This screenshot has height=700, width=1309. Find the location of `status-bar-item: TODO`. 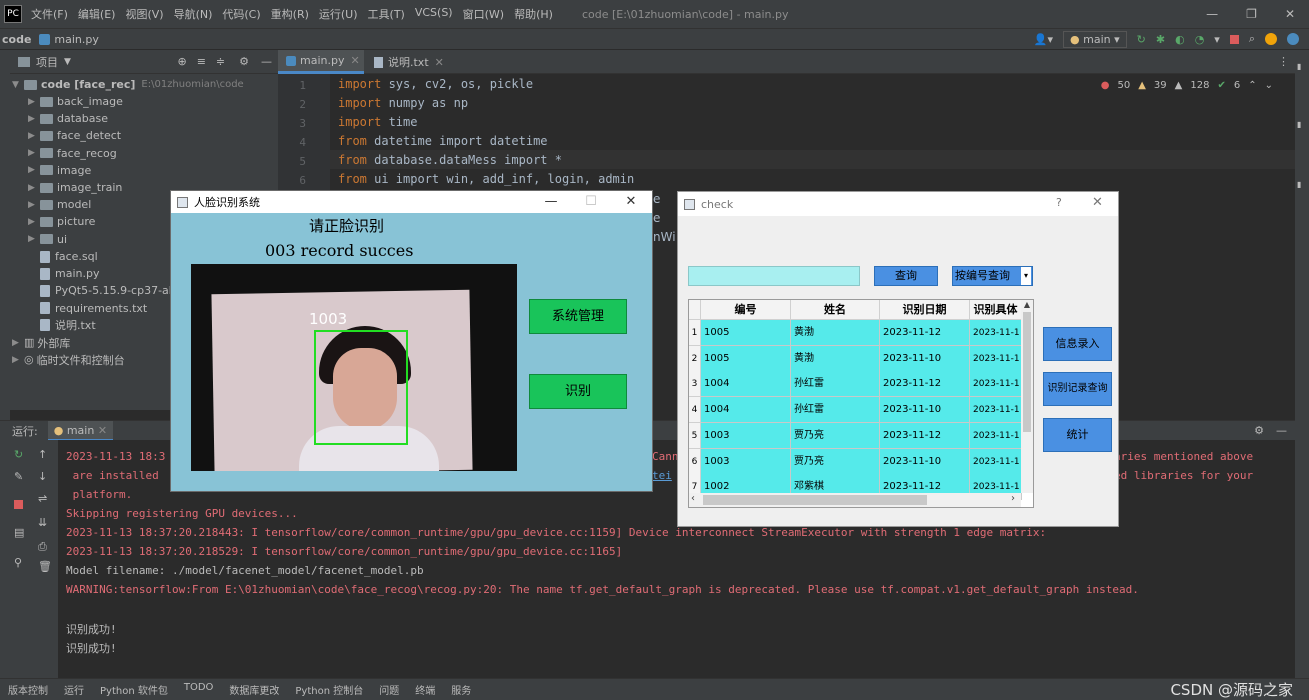

status-bar-item: TODO is located at coordinates (199, 689).